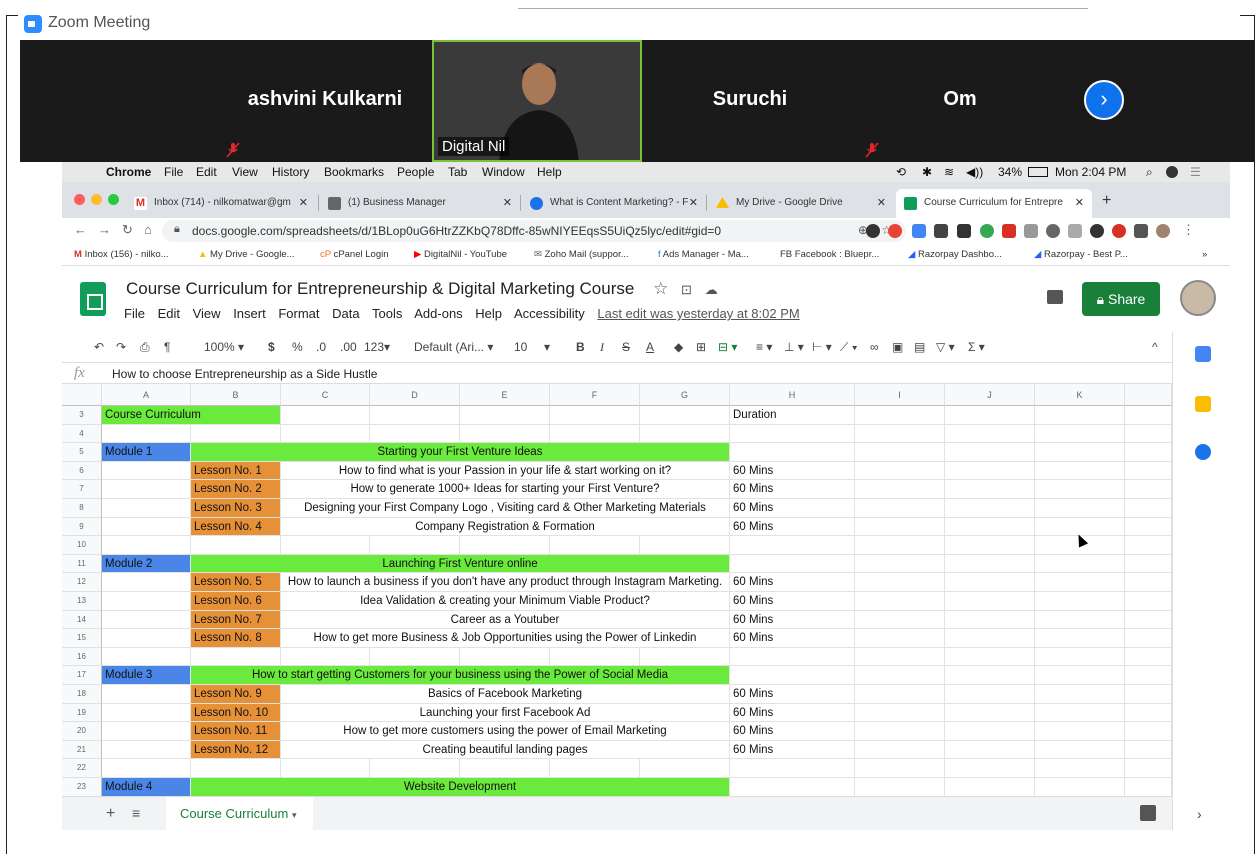 This screenshot has height=854, width=1259. What do you see at coordinates (580, 347) in the screenshot?
I see `bold-icon: B` at bounding box center [580, 347].